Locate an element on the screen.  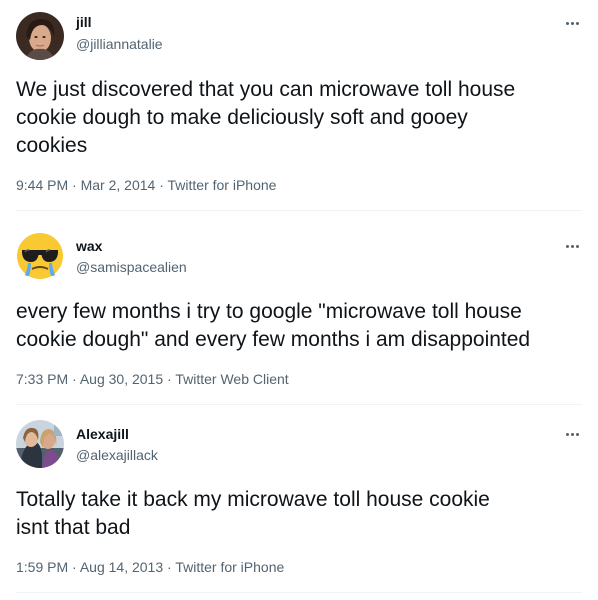
tweet-time: 1:59 PM is located at coordinates (42, 567).